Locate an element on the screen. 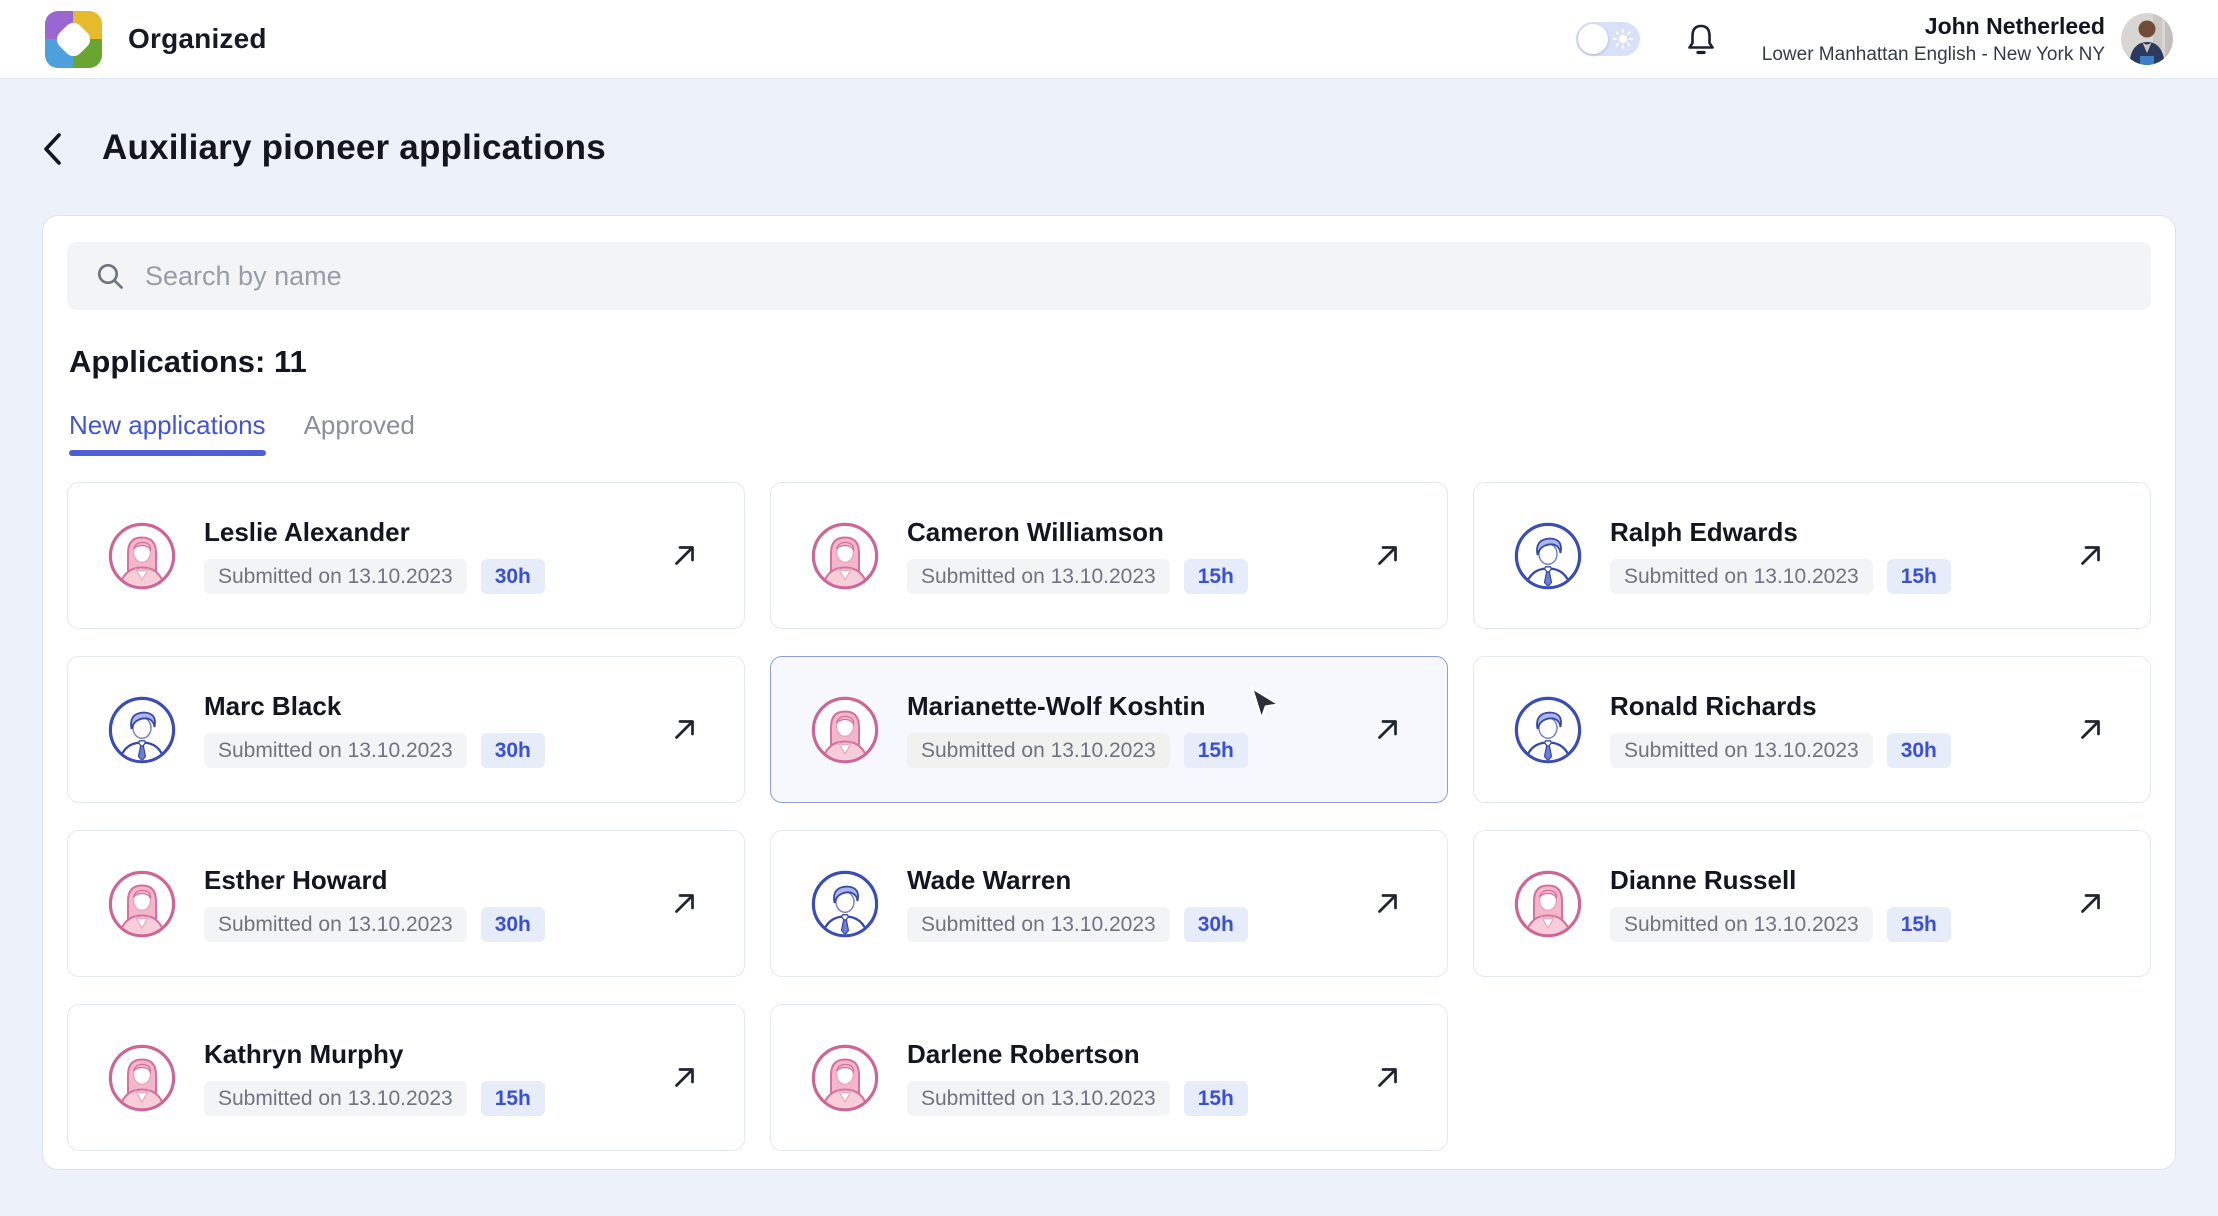  applicant-name: Marianette-Wolf Koshtin is located at coordinates (1056, 706).